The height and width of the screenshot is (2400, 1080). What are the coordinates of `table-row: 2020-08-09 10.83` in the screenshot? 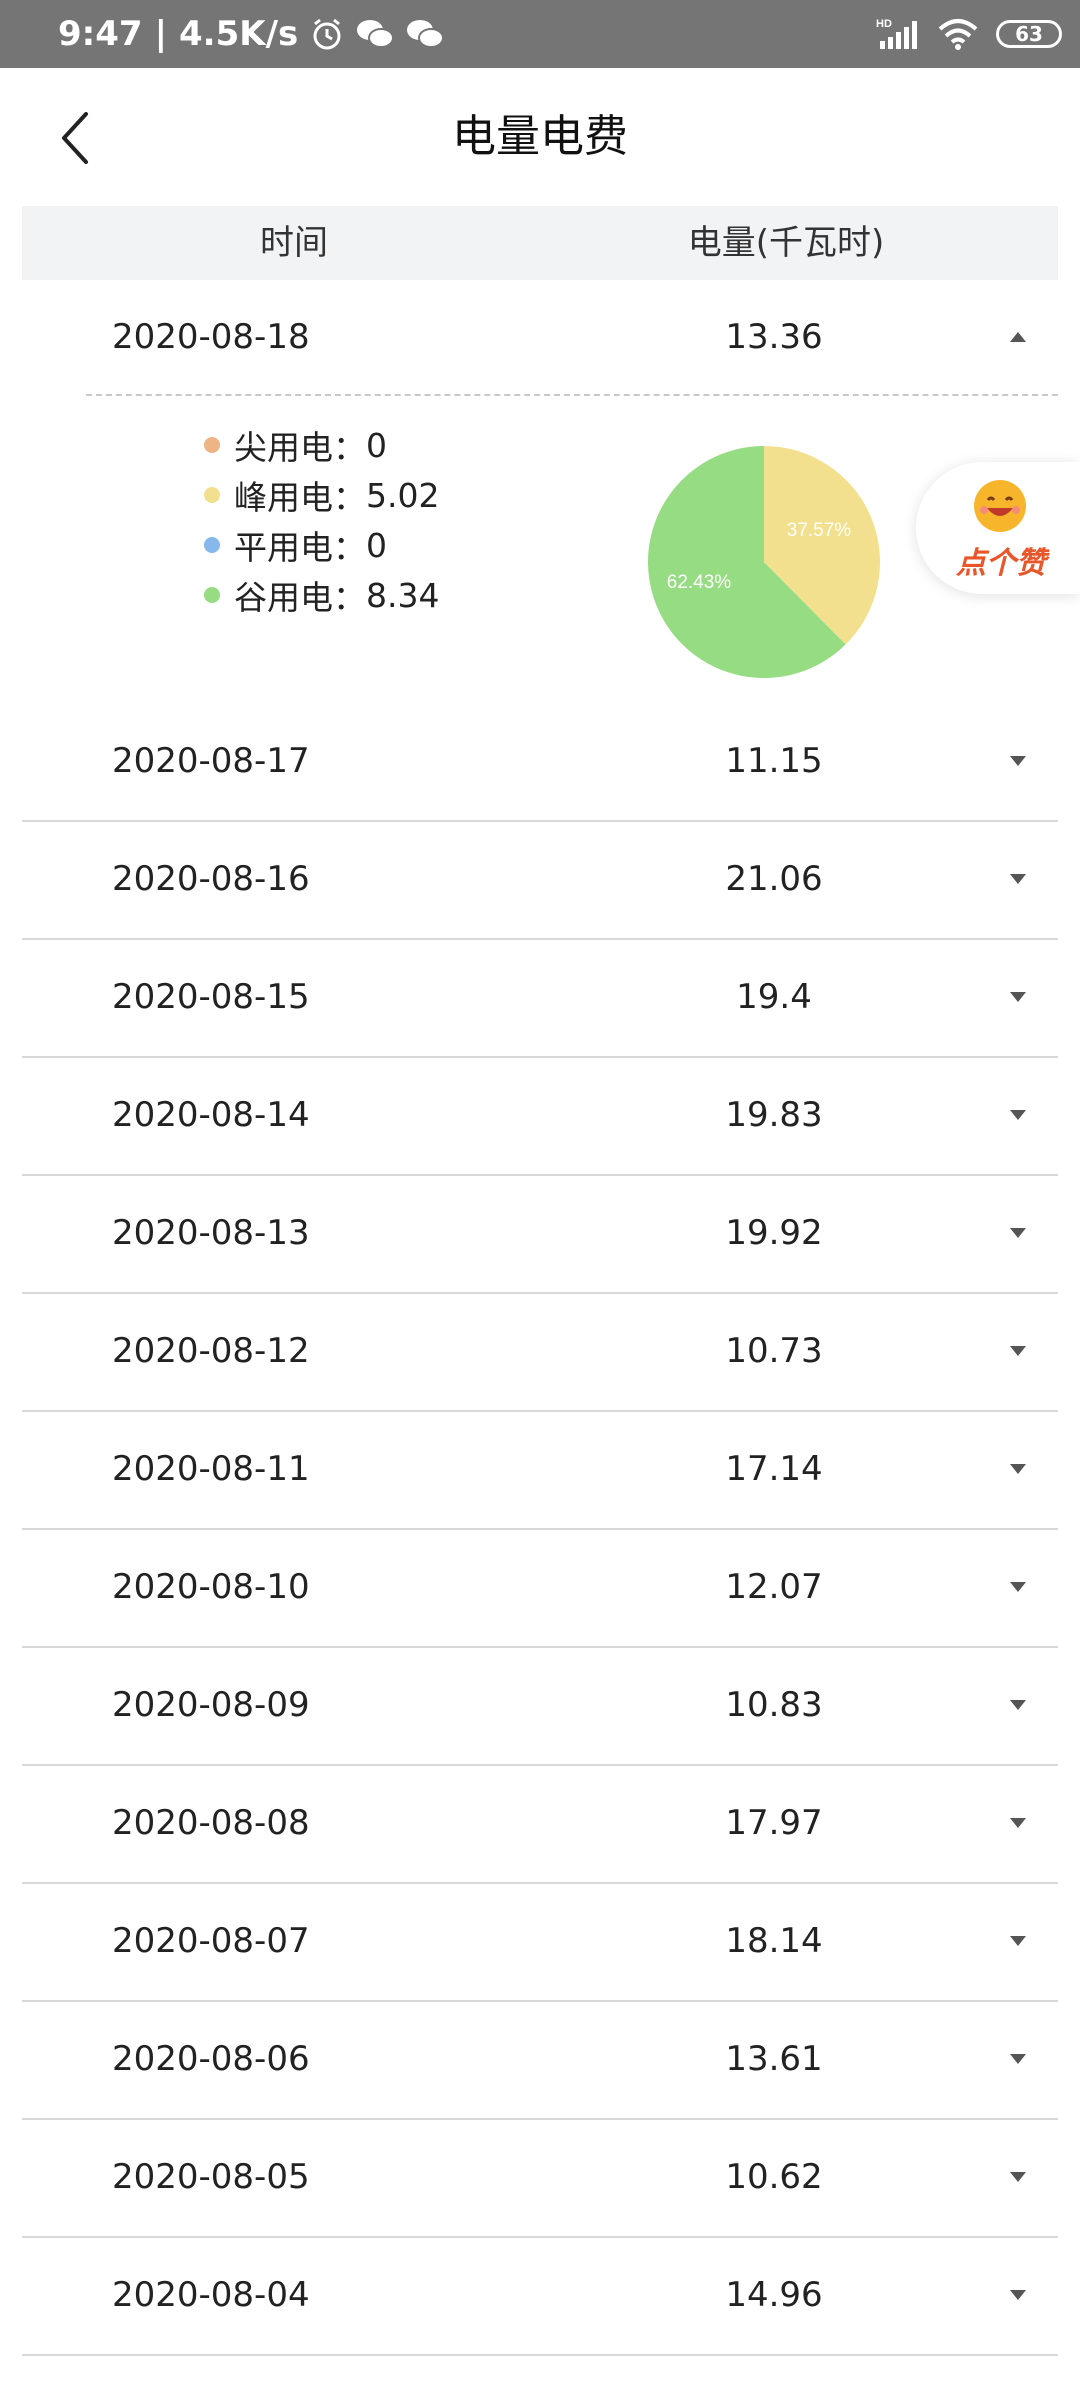 It's located at (540, 1707).